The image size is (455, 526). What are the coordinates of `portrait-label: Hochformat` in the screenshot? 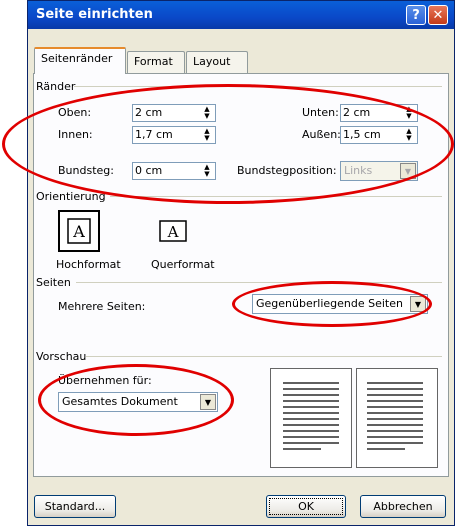 It's located at (88, 264).